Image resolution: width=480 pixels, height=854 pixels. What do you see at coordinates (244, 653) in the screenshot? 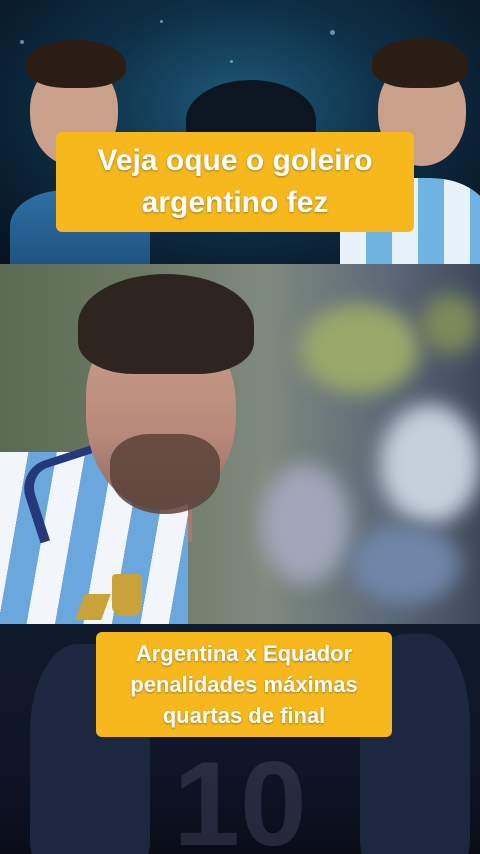
I see `bottom-caption-line-1: Argentina x Equador` at bounding box center [244, 653].